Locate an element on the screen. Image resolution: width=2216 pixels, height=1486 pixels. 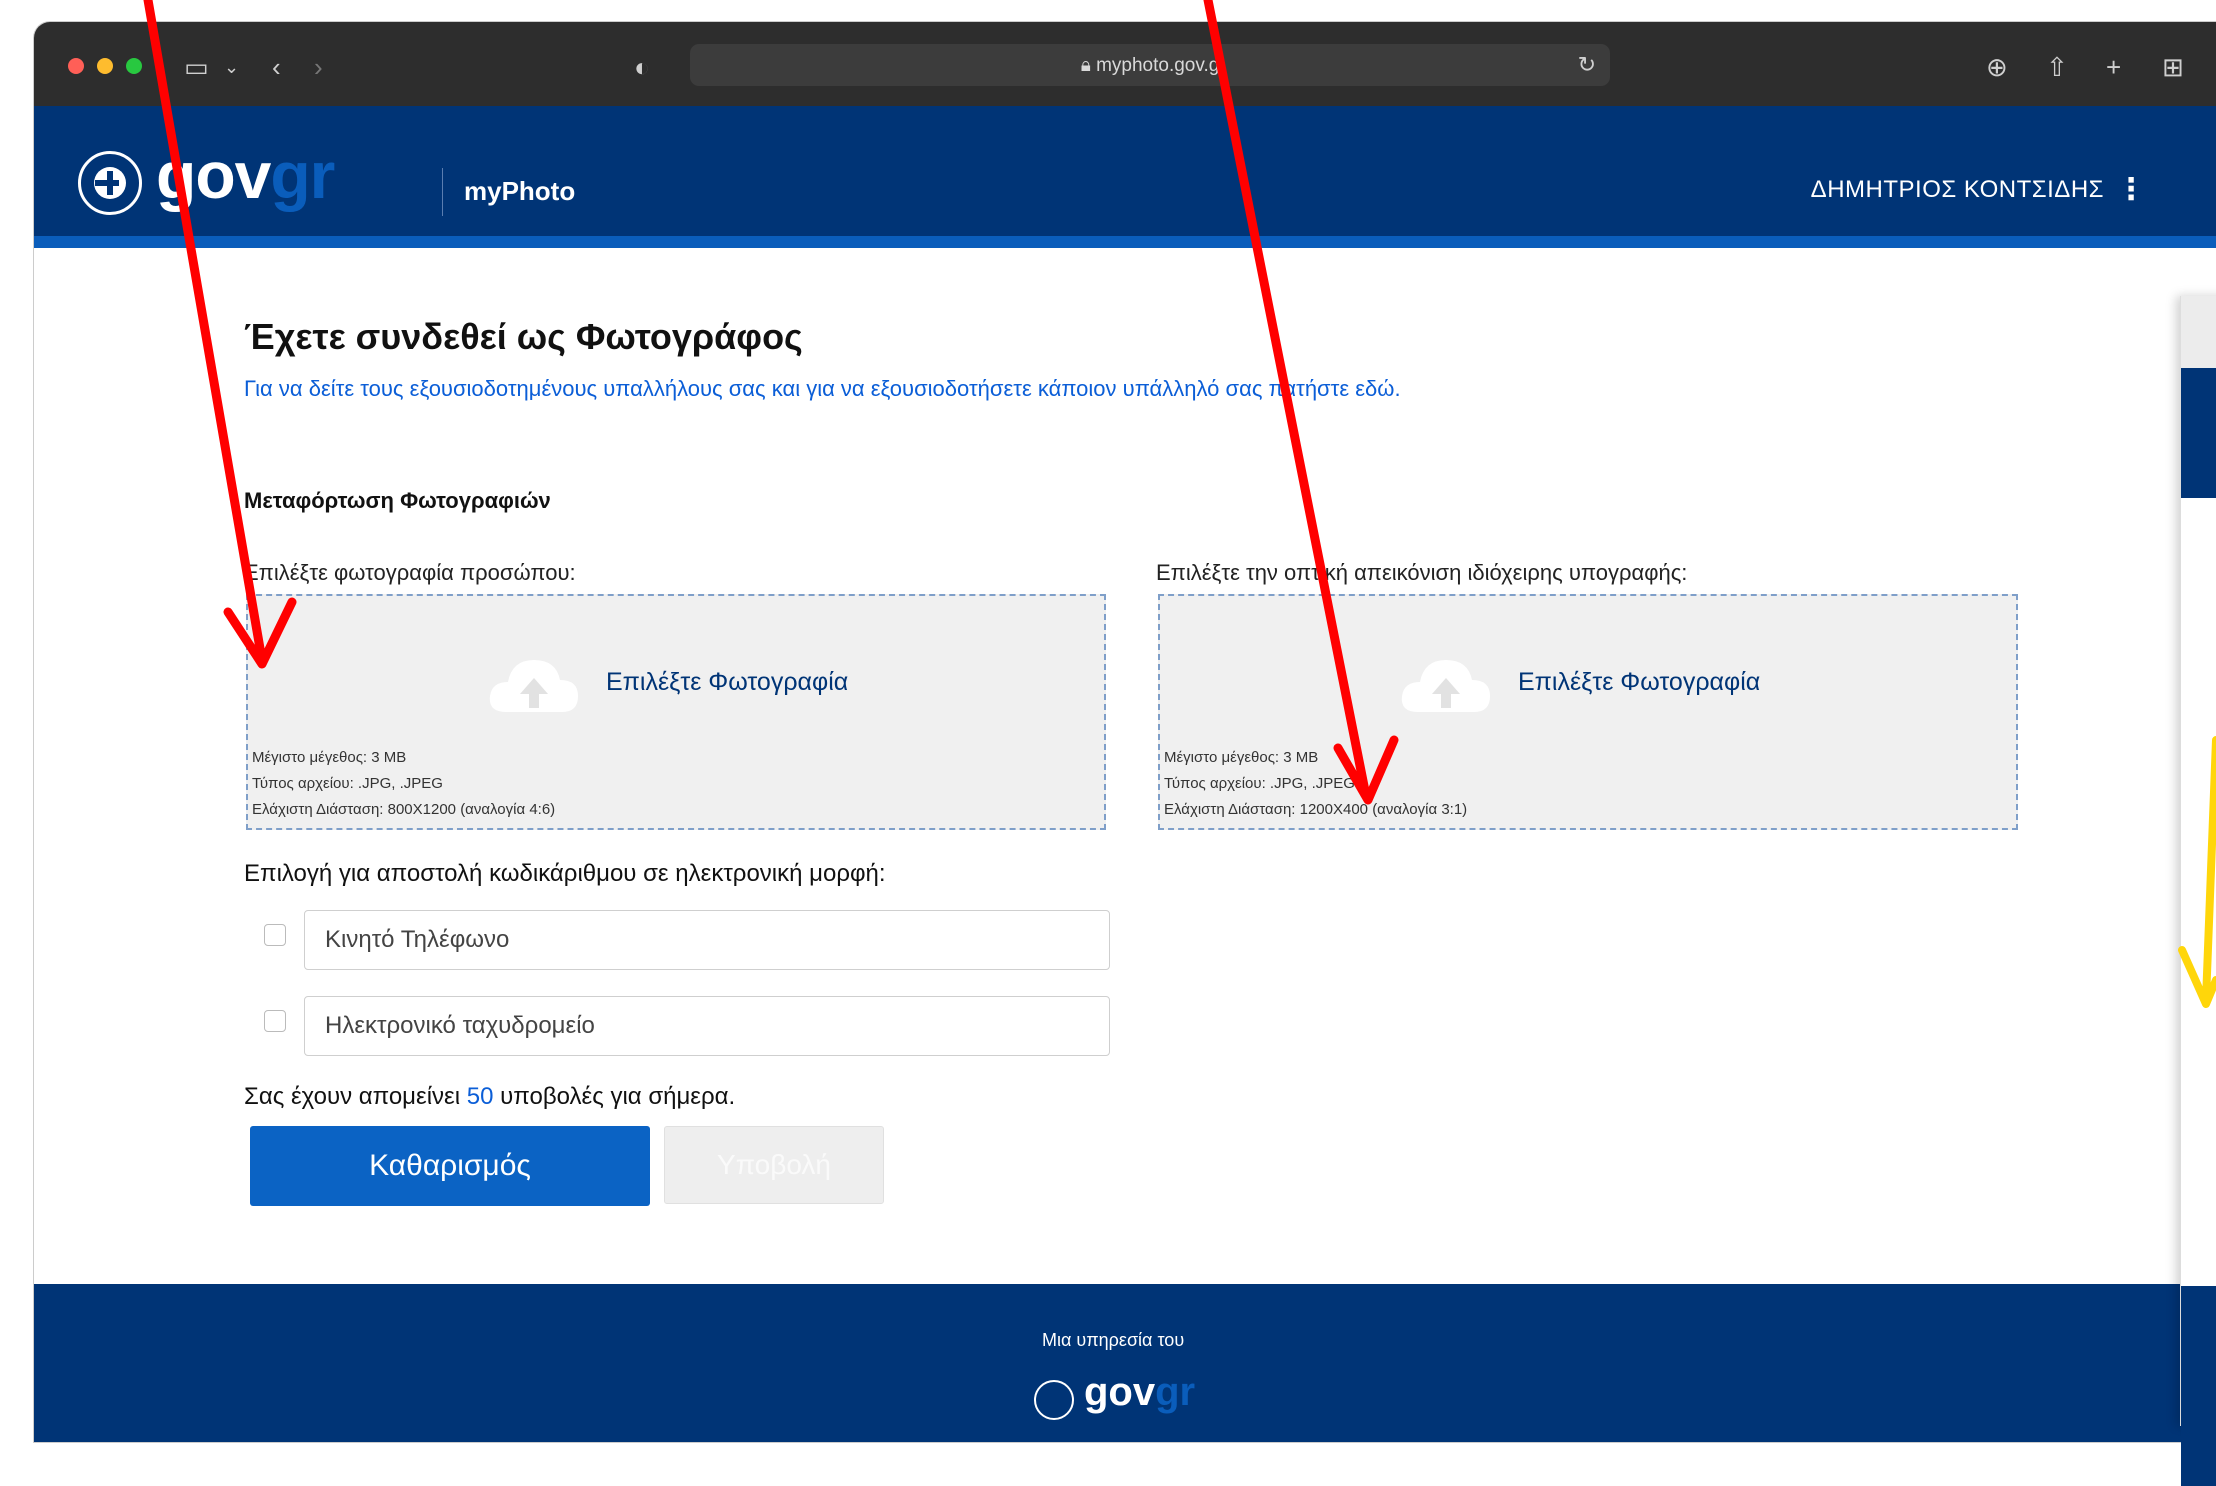
browser-toolbar: ▭ ⌄ ‹ › ◐ 🔒︎ myphoto.gov.g ↻ ⊕ ⇧ + ⊞ is located at coordinates (1125, 64).